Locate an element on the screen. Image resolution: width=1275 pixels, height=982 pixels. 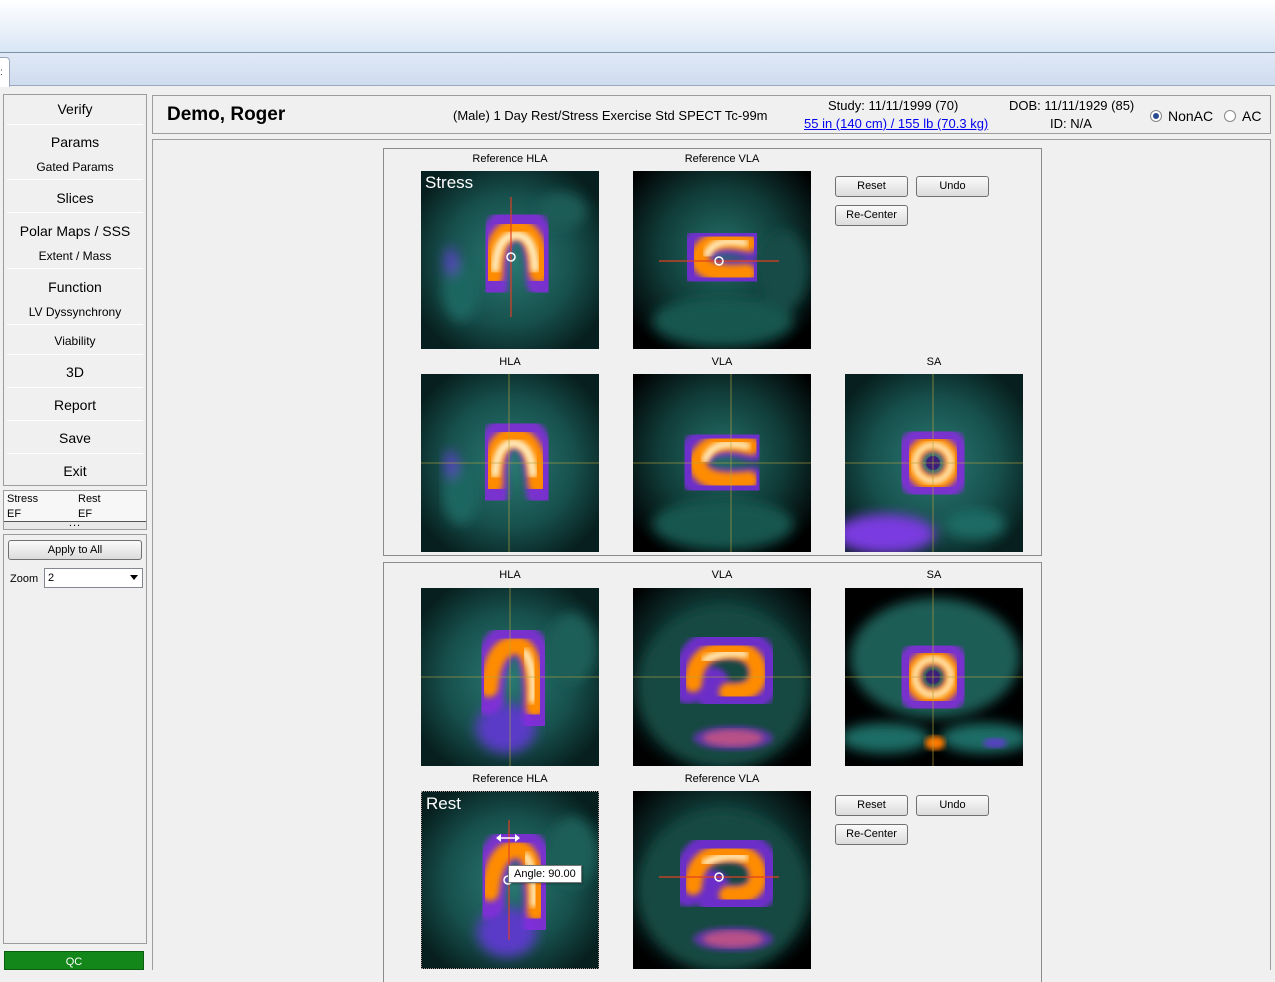
stress-undo-button: Undo is located at coordinates (952, 186).